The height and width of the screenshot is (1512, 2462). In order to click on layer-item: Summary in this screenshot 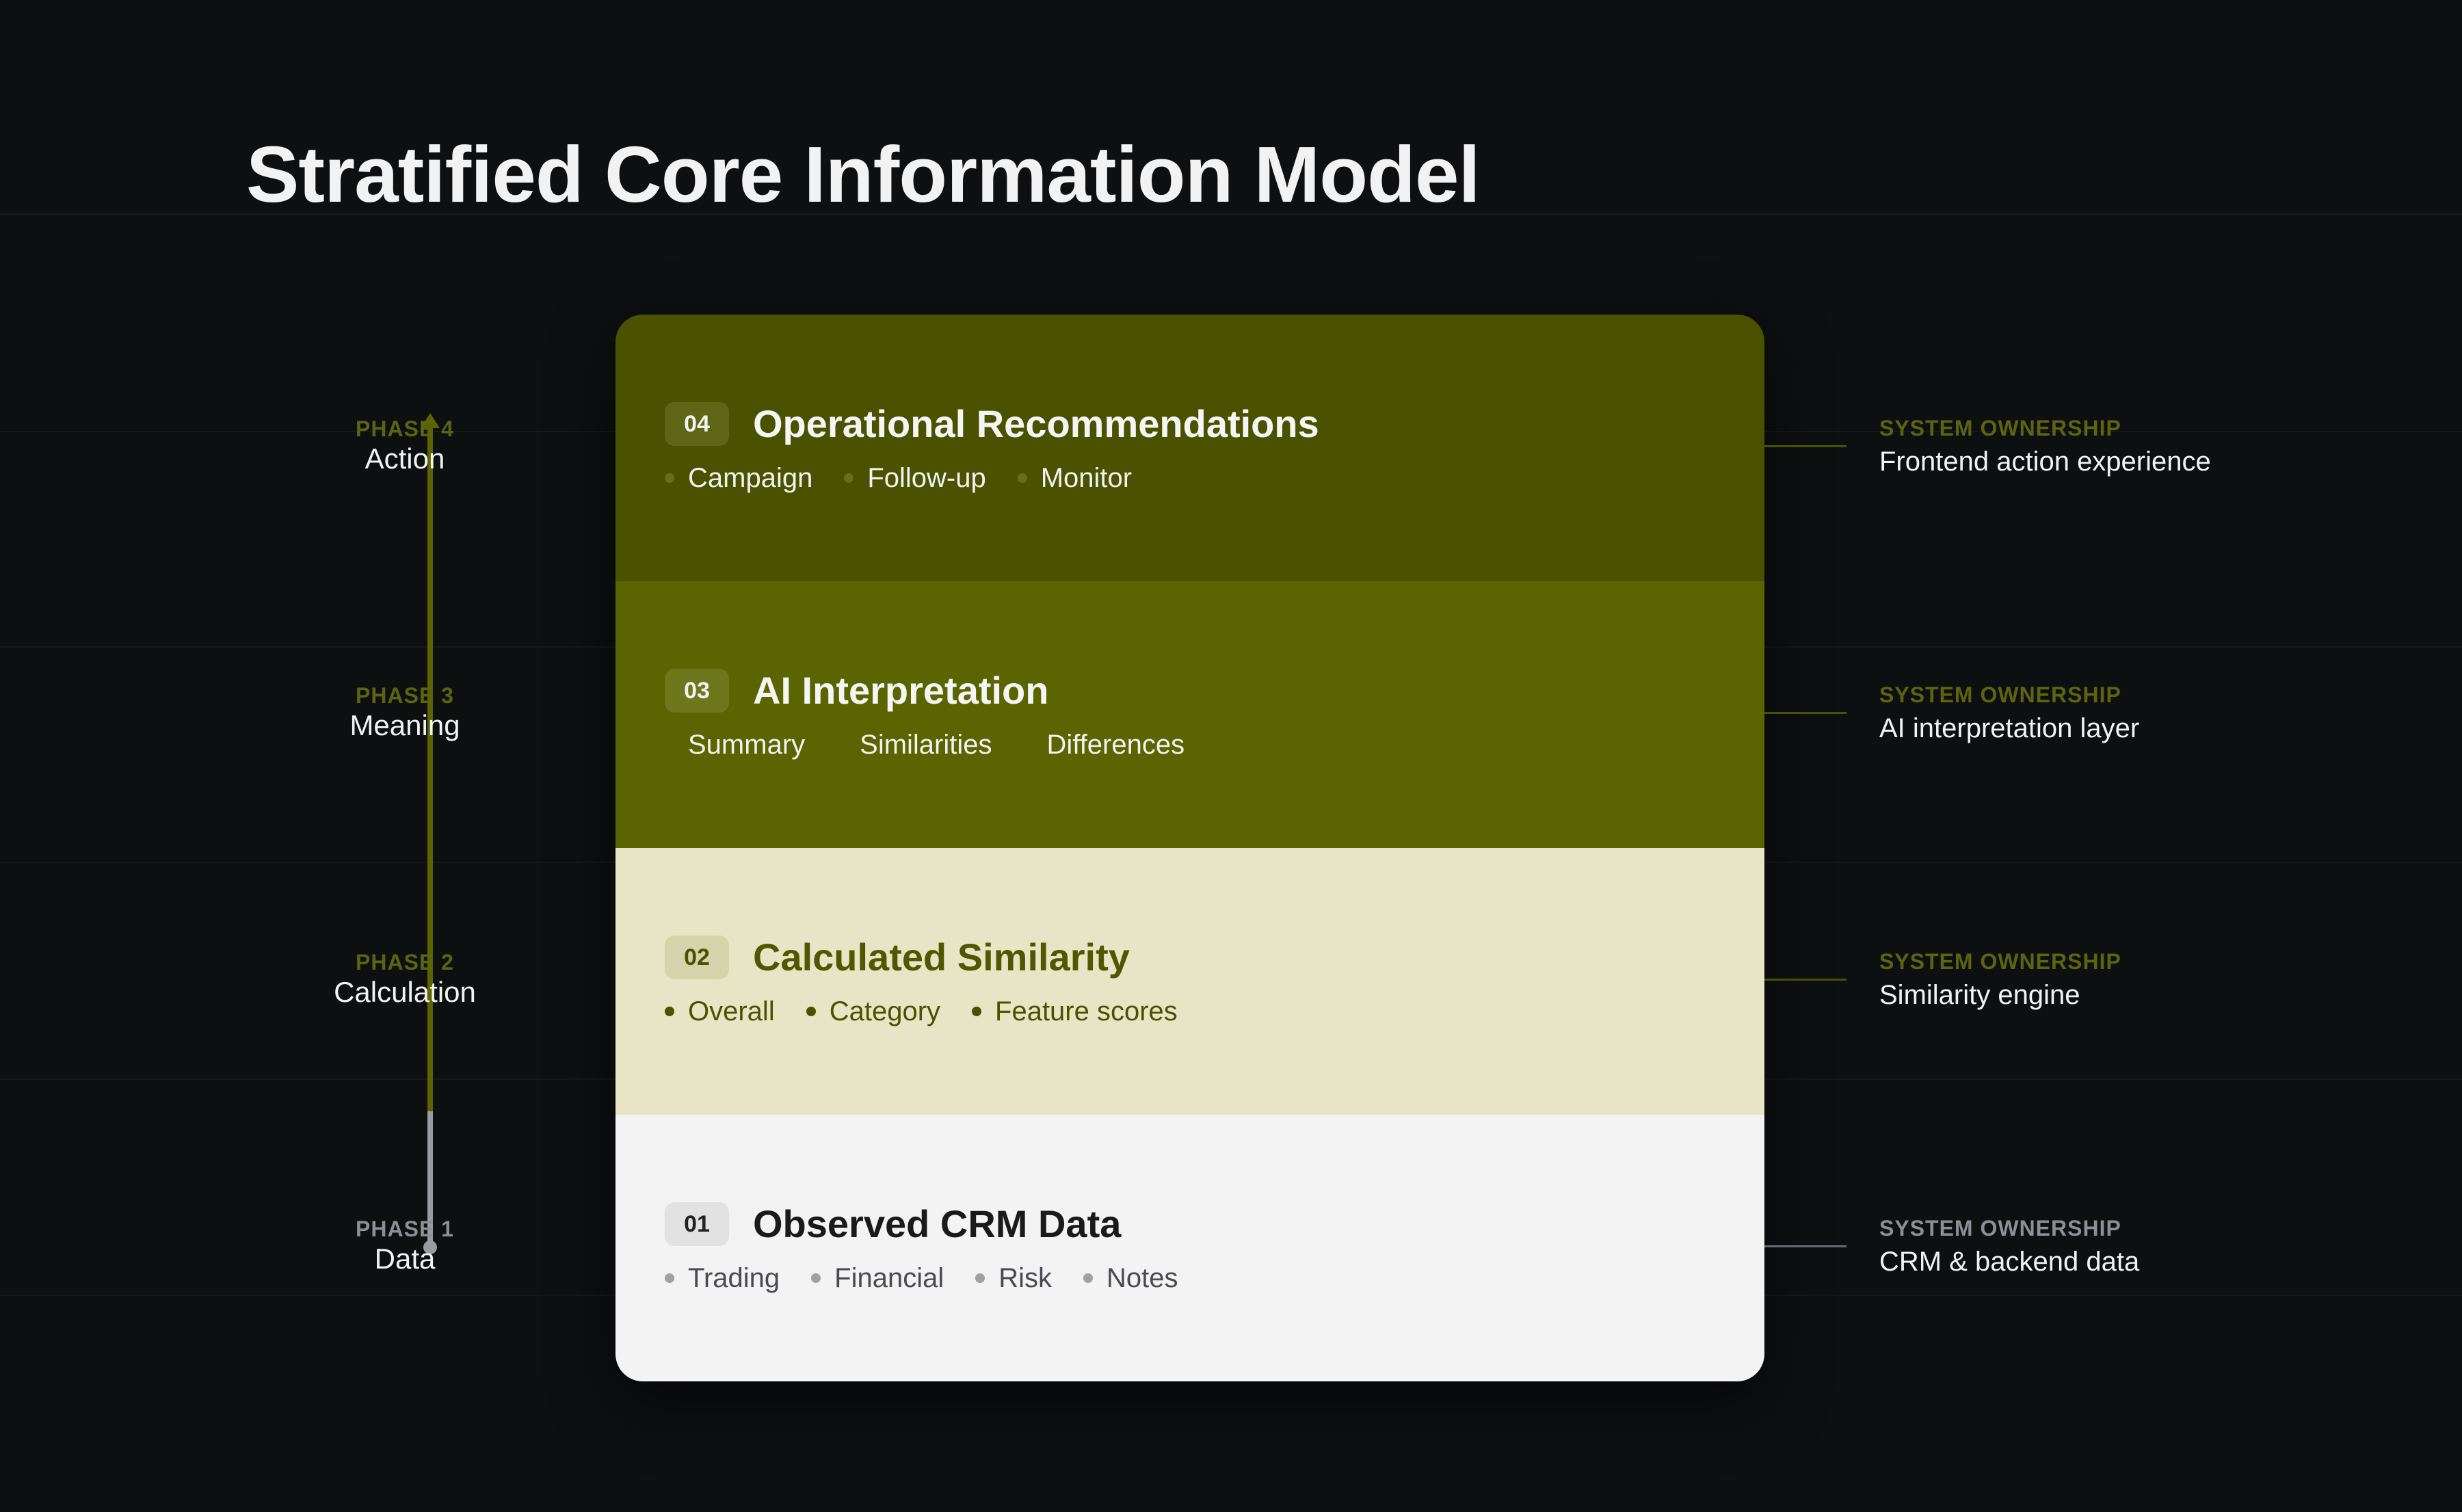, I will do `click(735, 745)`.